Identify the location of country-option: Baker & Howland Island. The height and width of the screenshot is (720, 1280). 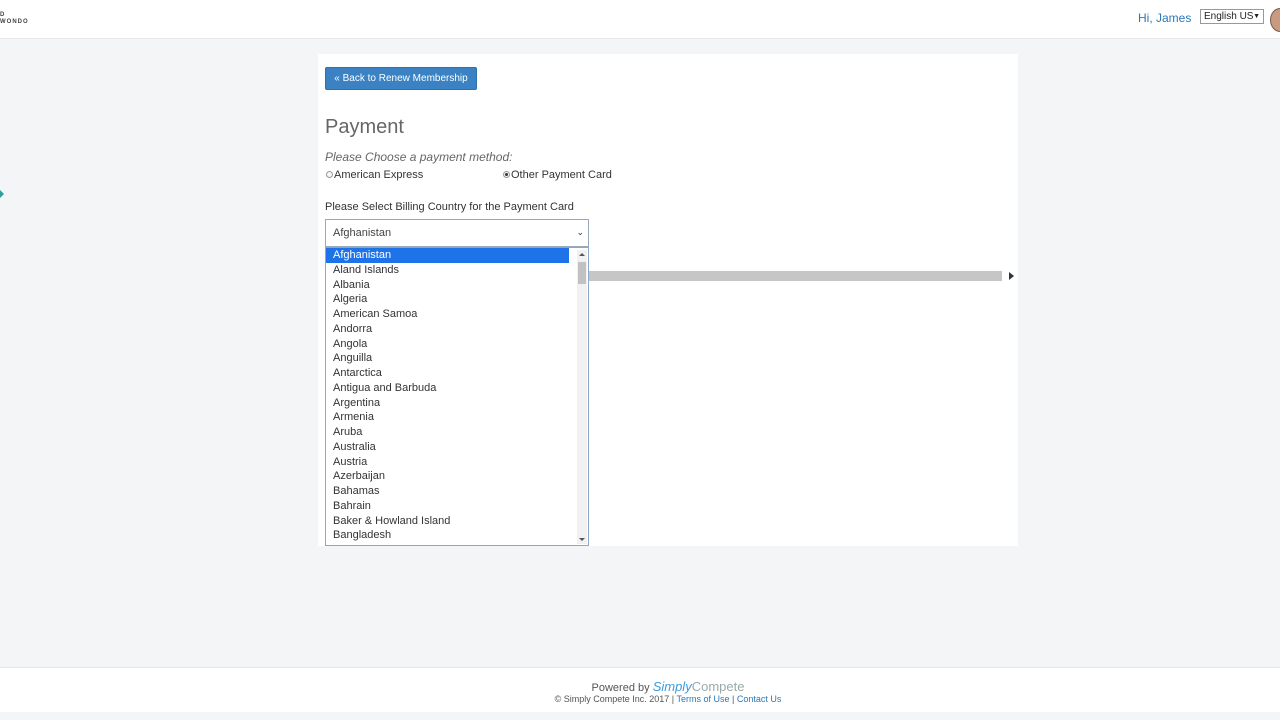
(447, 521).